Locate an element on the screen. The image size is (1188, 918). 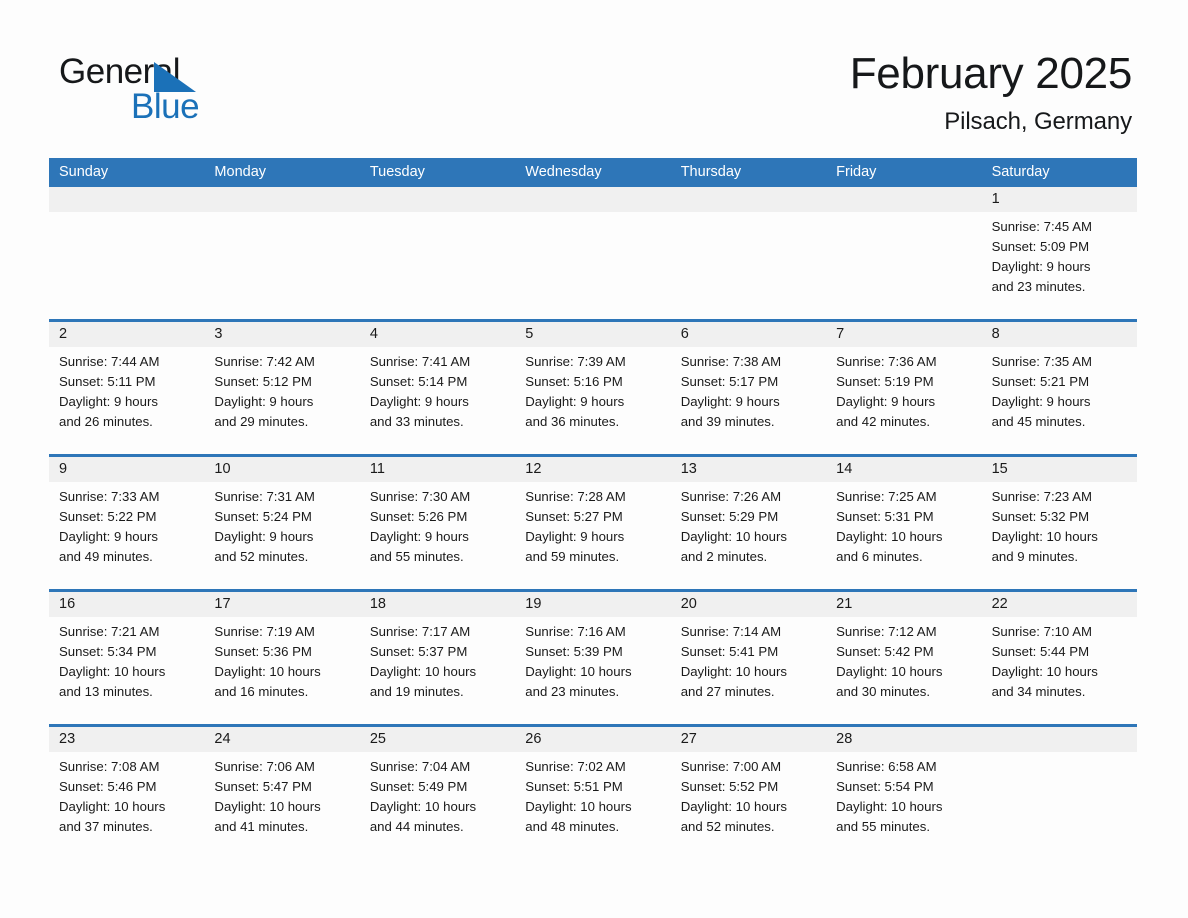
sunset-text: Sunset: 5:27 PM is located at coordinates (574, 516).